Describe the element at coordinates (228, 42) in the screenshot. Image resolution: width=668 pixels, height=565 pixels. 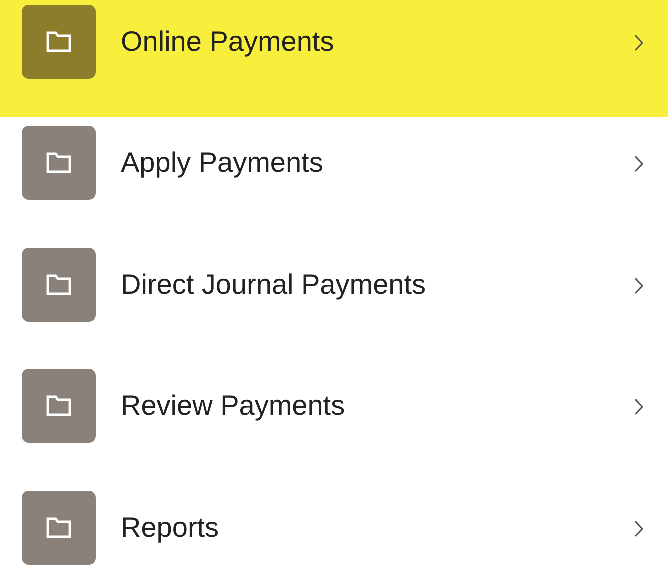
I see `menu-item-label: Online Payments` at that location.